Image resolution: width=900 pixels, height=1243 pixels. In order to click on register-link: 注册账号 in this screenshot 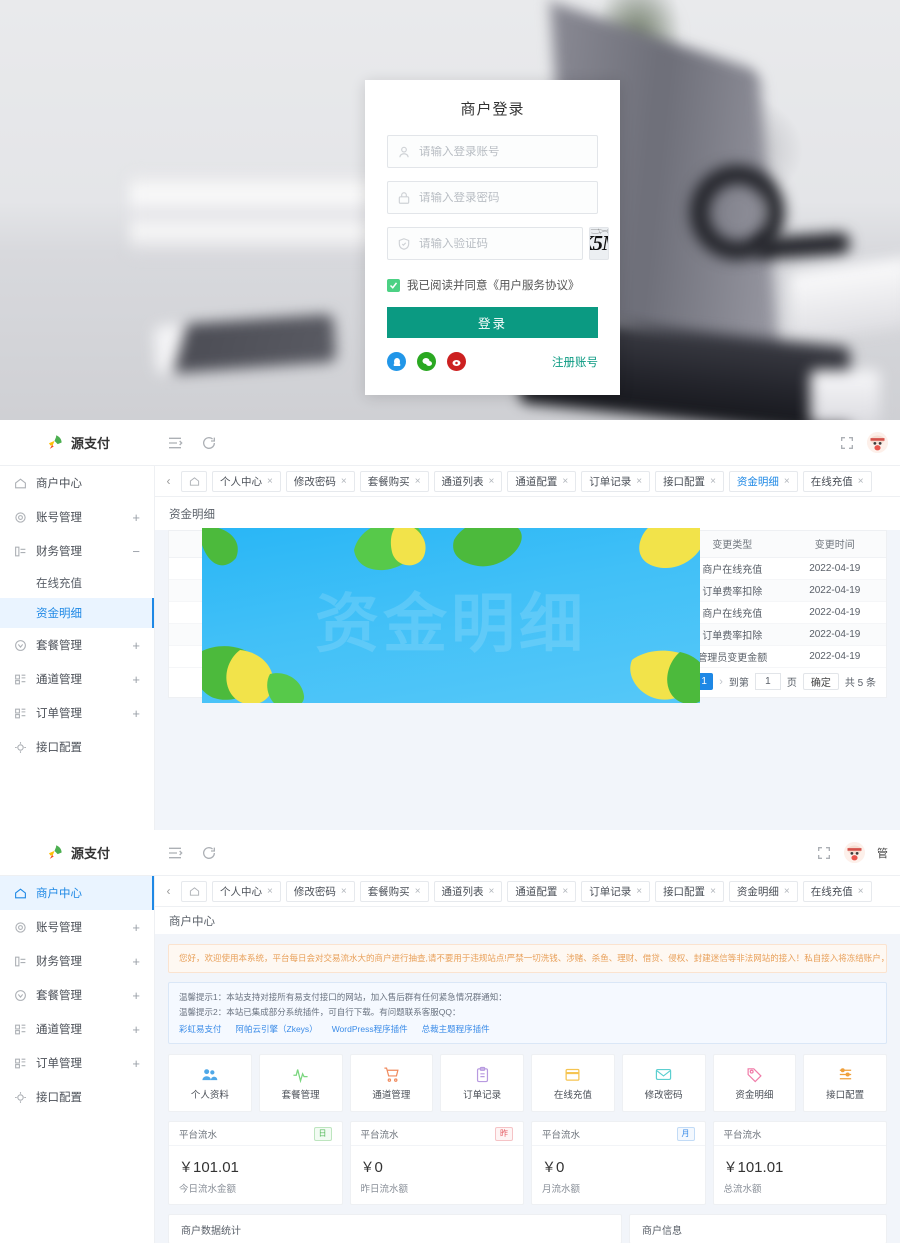, I will do `click(575, 362)`.